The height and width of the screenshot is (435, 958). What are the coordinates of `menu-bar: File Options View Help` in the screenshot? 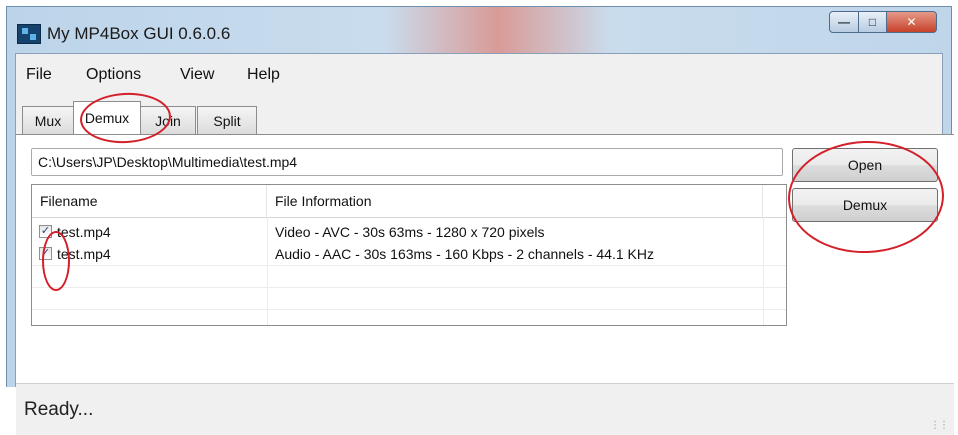 It's located at (479, 74).